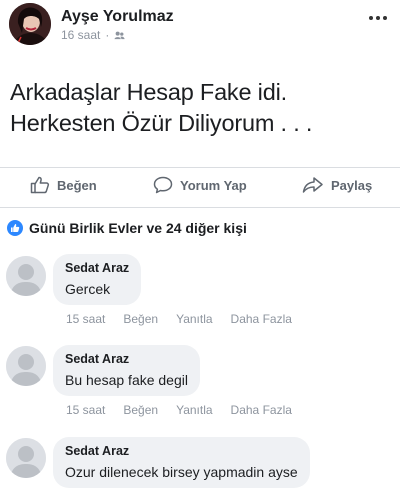 The width and height of the screenshot is (400, 493). Describe the element at coordinates (126, 370) in the screenshot. I see `comment-bubble: Sedat Araz Bu hesap fake degil` at that location.